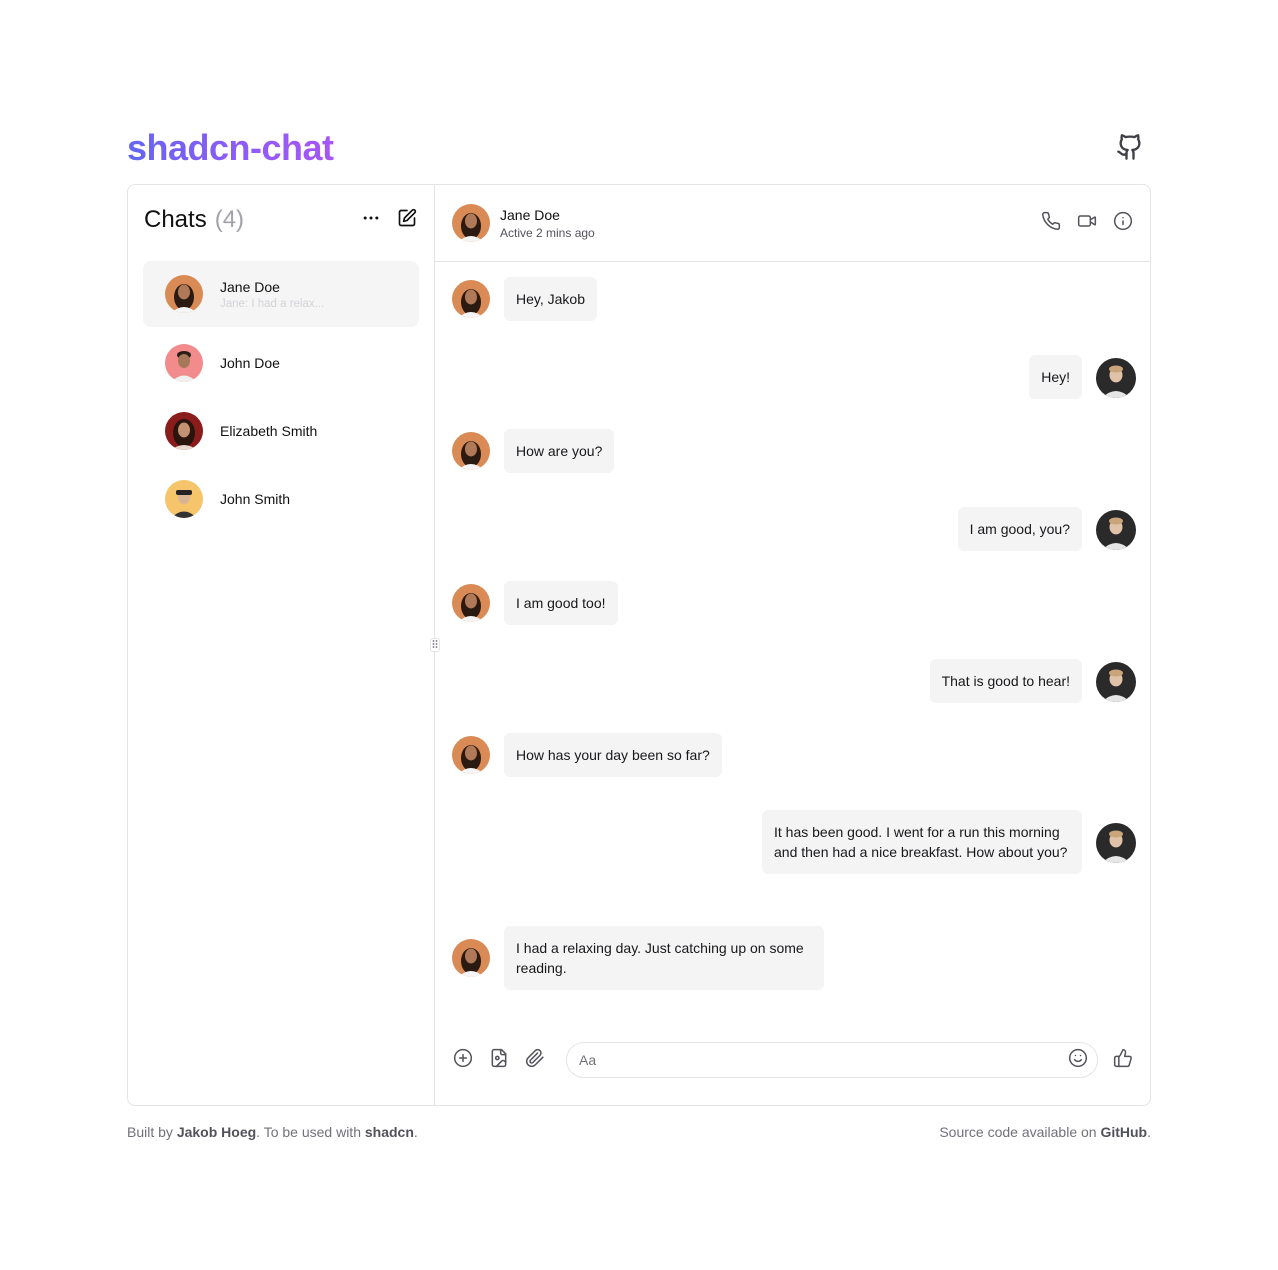  I want to click on chat-count: (4), so click(229, 219).